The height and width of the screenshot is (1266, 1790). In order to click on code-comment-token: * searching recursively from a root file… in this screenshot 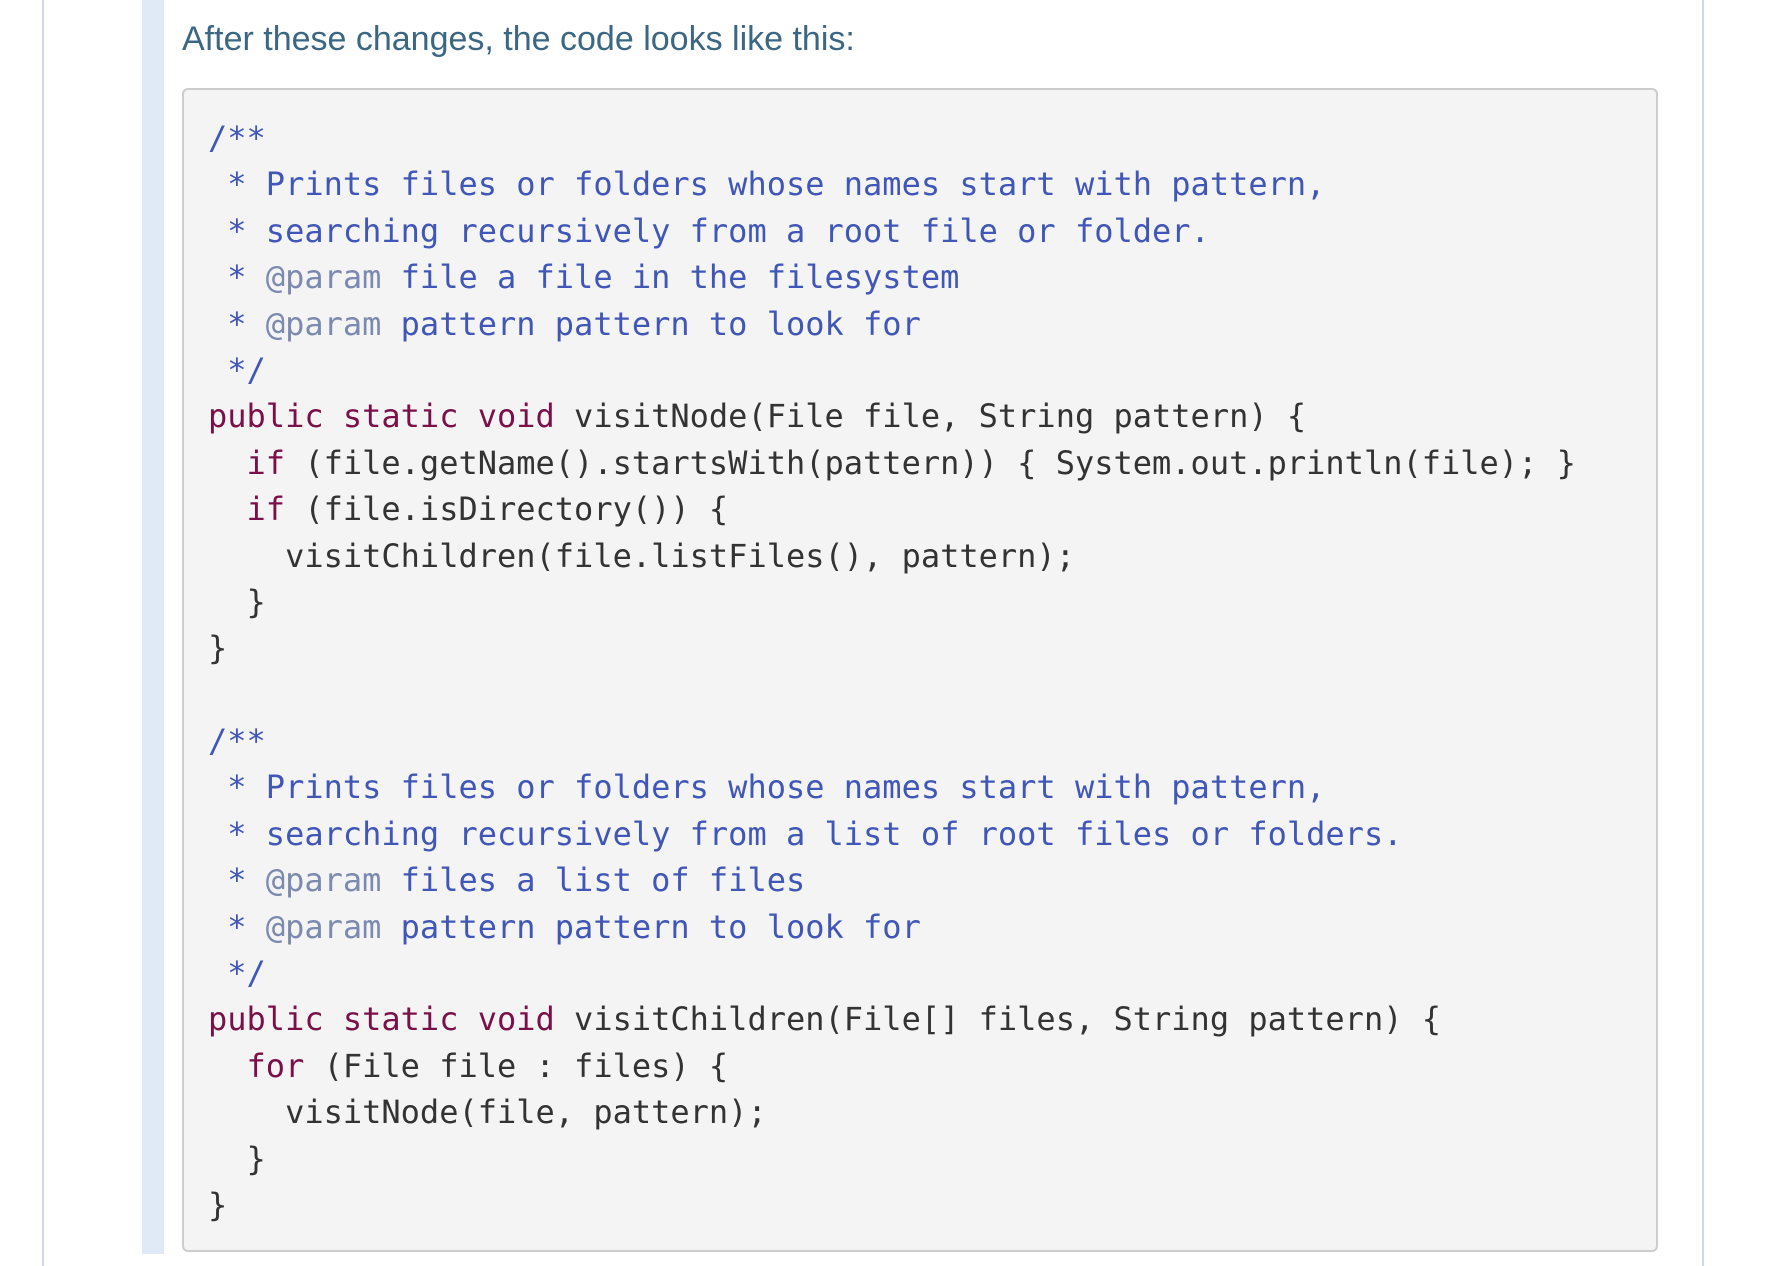, I will do `click(709, 230)`.